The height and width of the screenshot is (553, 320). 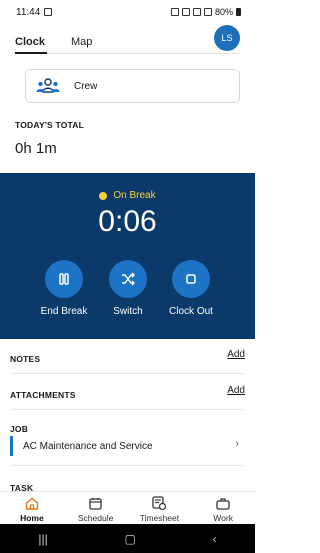 I want to click on tab-clock: Clock, so click(x=31, y=42).